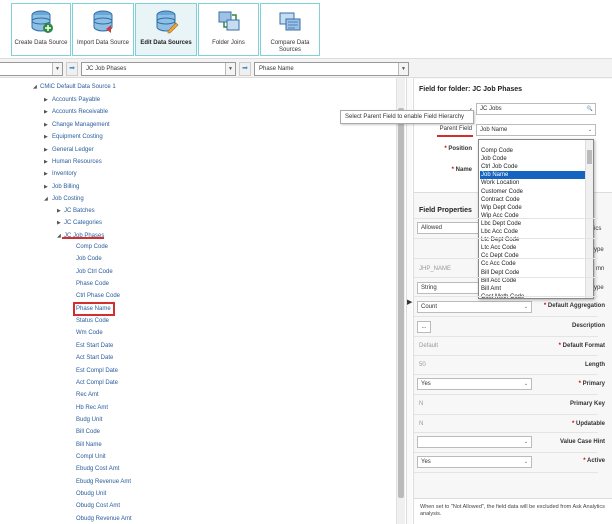 Image resolution: width=612 pixels, height=524 pixels. What do you see at coordinates (89, 420) in the screenshot?
I see `tree-field-node: Budg Unit` at bounding box center [89, 420].